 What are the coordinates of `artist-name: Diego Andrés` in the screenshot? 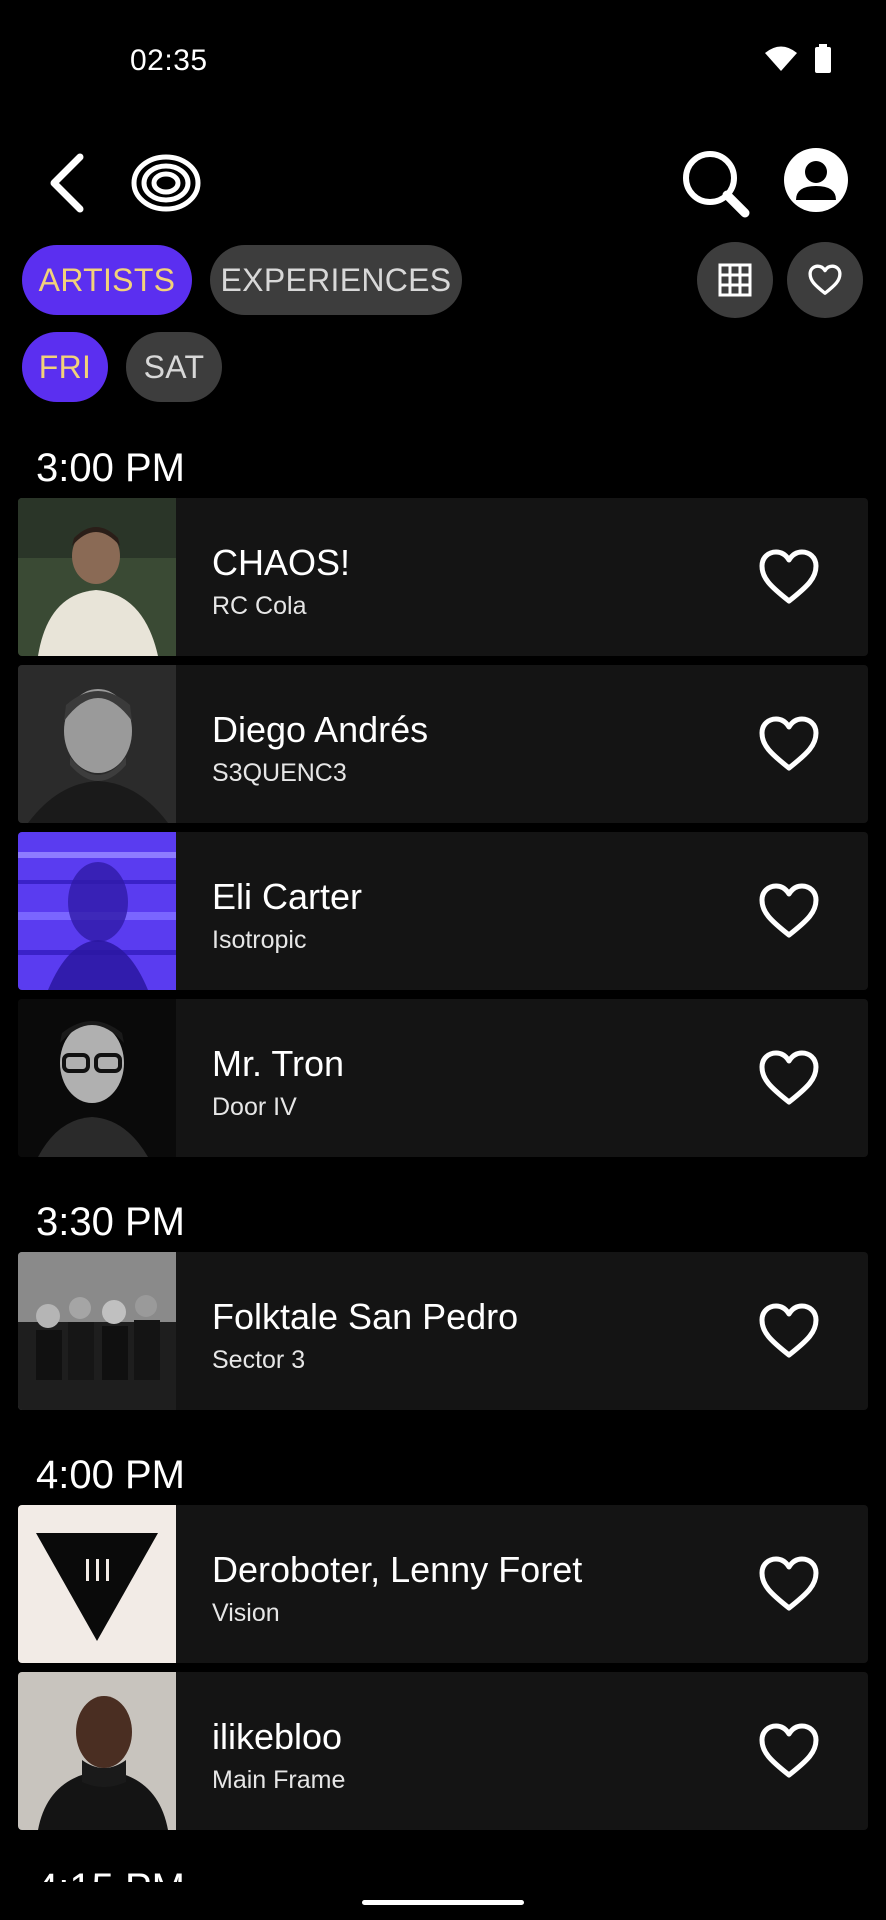 It's located at (320, 729).